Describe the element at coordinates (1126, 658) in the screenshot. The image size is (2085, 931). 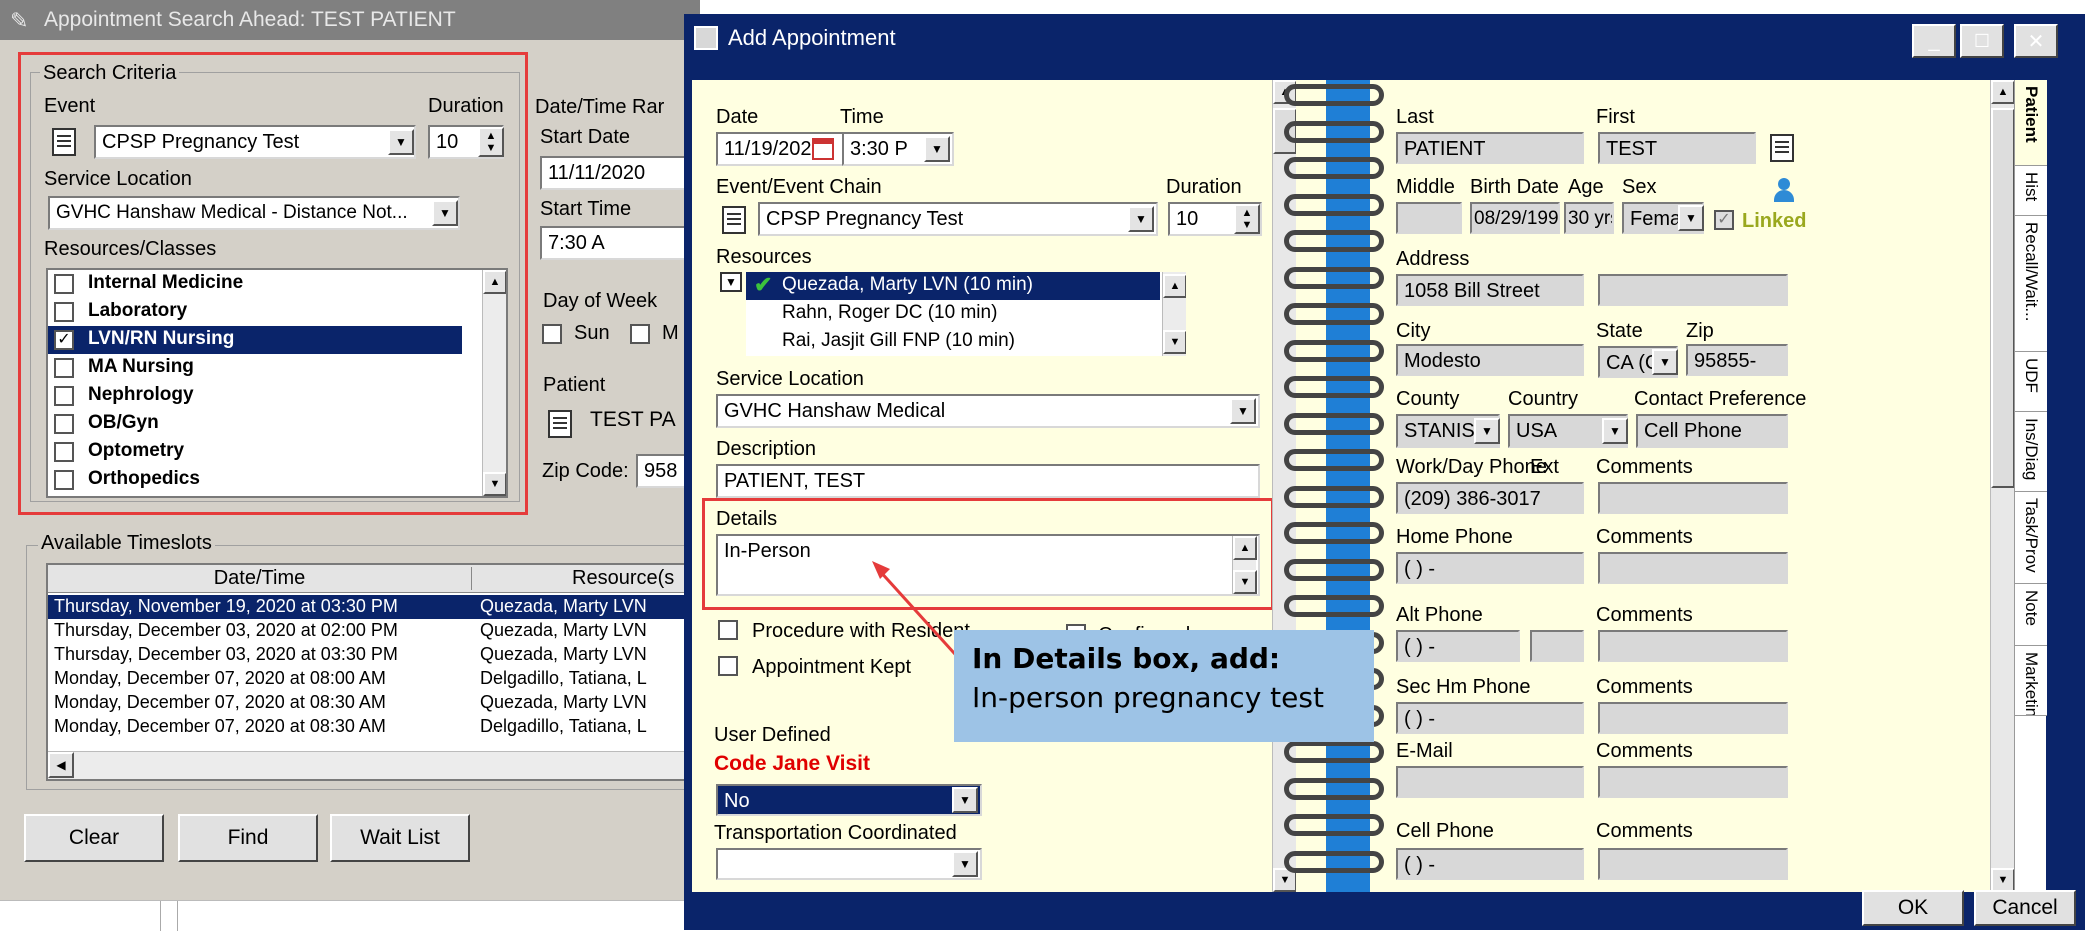
I see `callout-title: In Details box, add:` at that location.